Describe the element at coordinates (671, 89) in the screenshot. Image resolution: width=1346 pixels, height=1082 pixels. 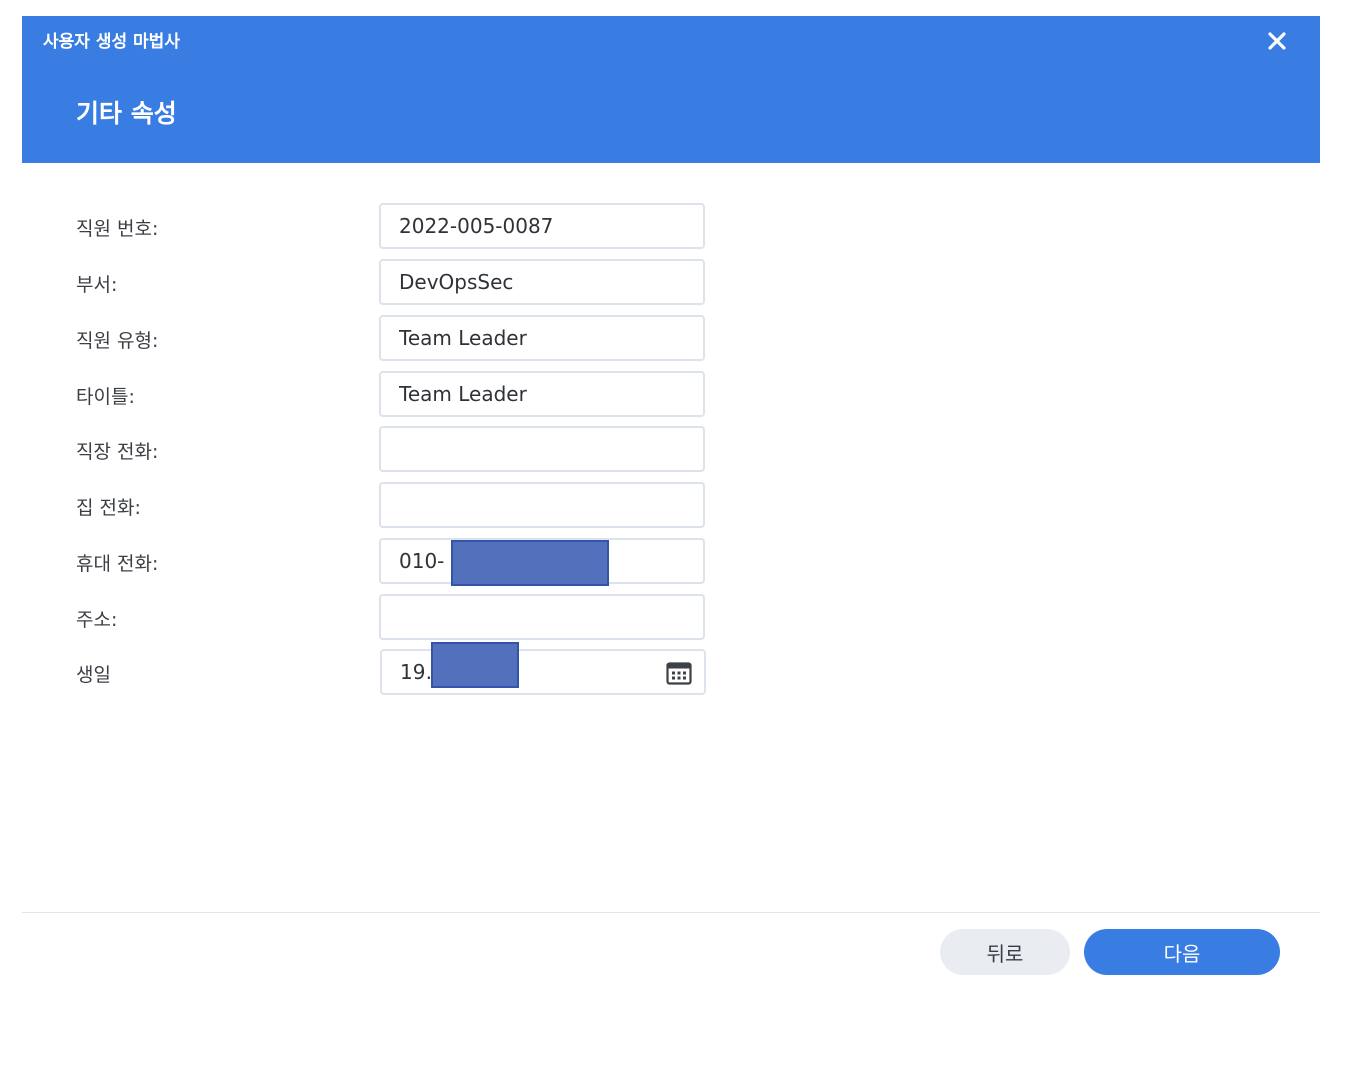
I see `dialog-header: 사용자 생성 마법사 기타 속성` at that location.